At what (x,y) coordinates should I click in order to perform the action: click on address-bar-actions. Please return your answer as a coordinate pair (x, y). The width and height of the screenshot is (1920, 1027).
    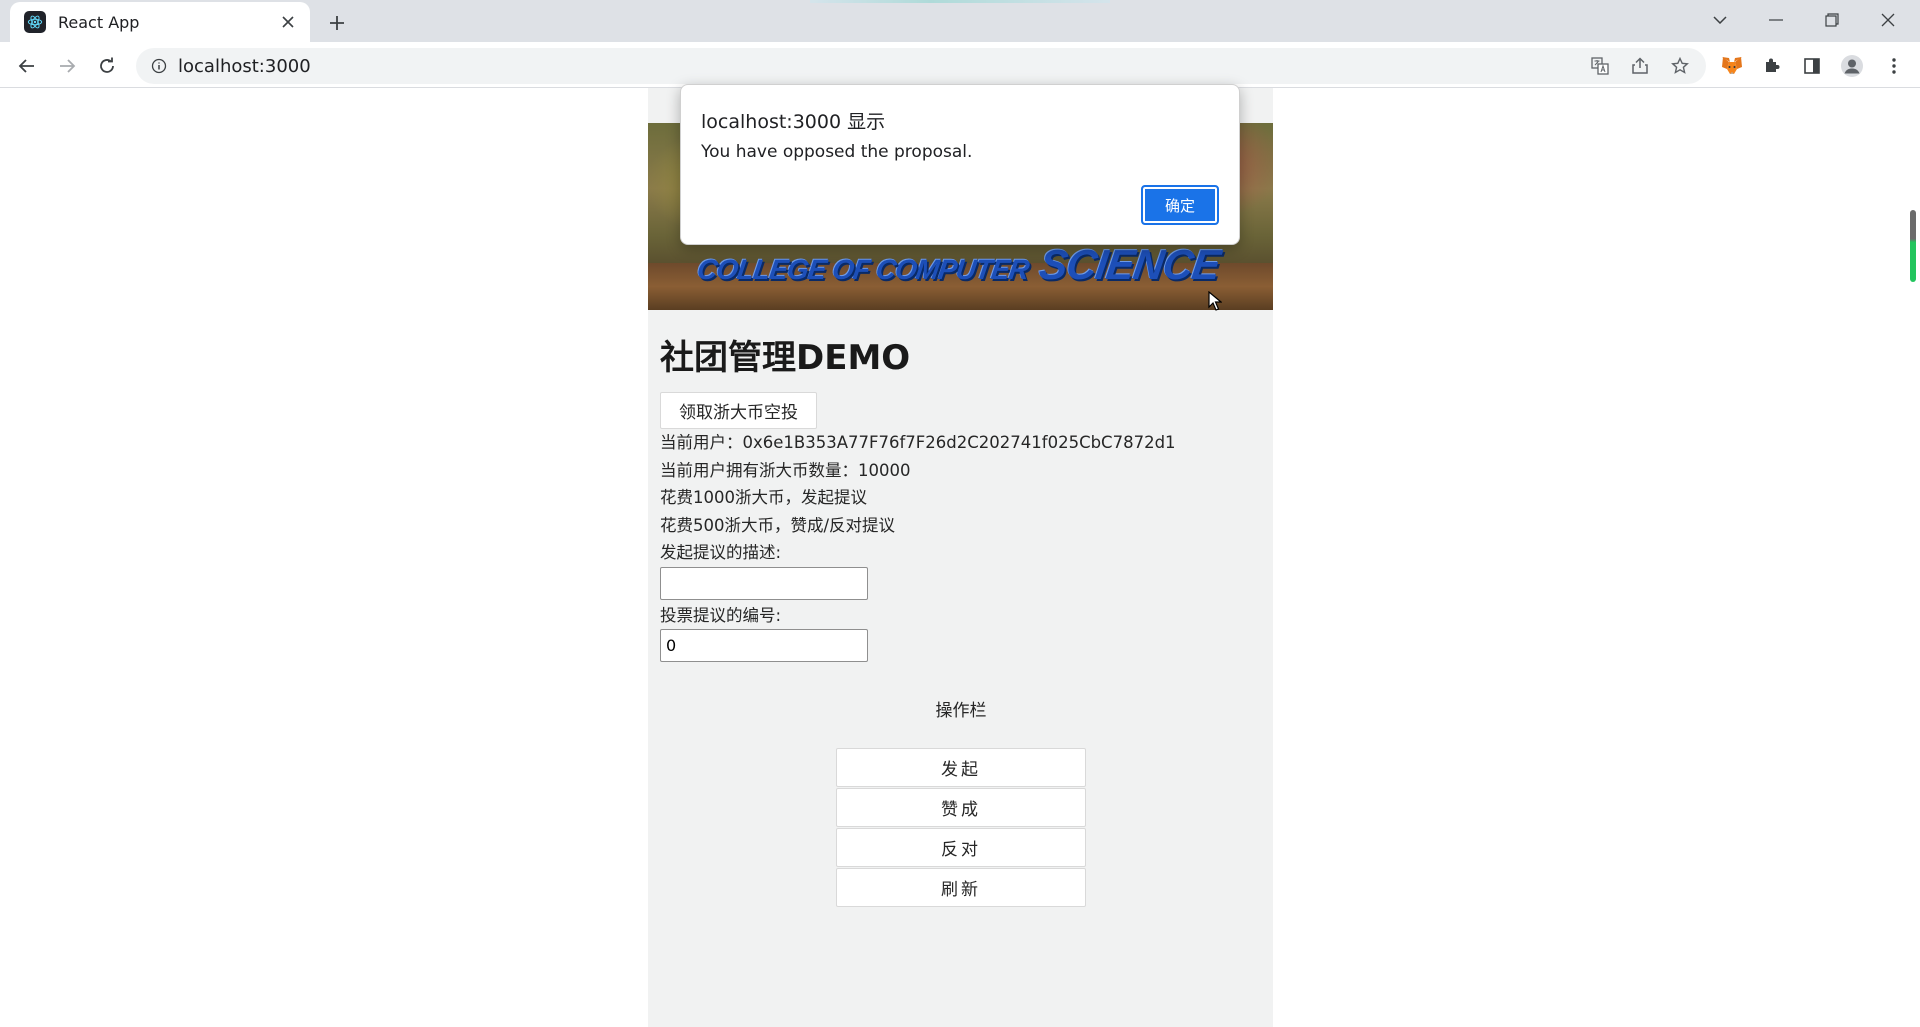
    Looking at the image, I should click on (1640, 66).